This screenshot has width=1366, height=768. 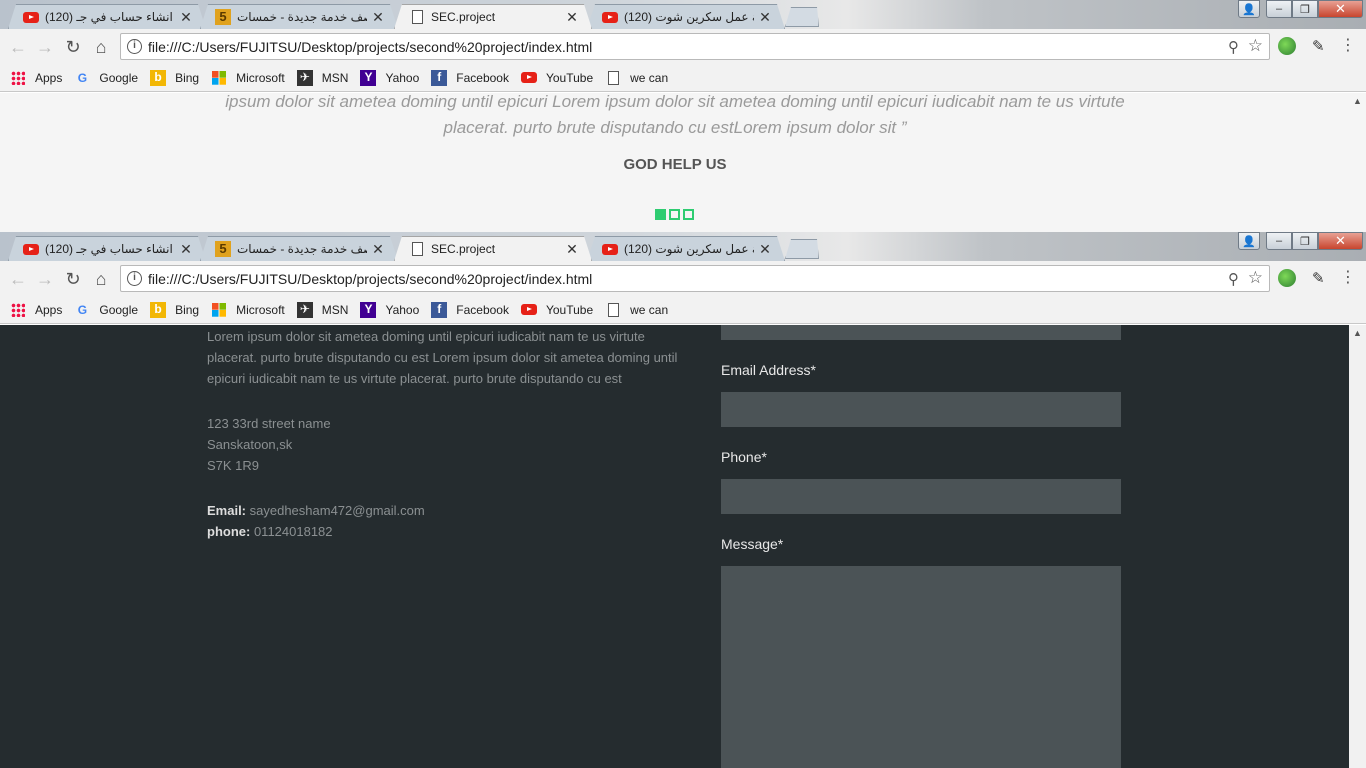 What do you see at coordinates (921, 496) in the screenshot?
I see `phone-field` at bounding box center [921, 496].